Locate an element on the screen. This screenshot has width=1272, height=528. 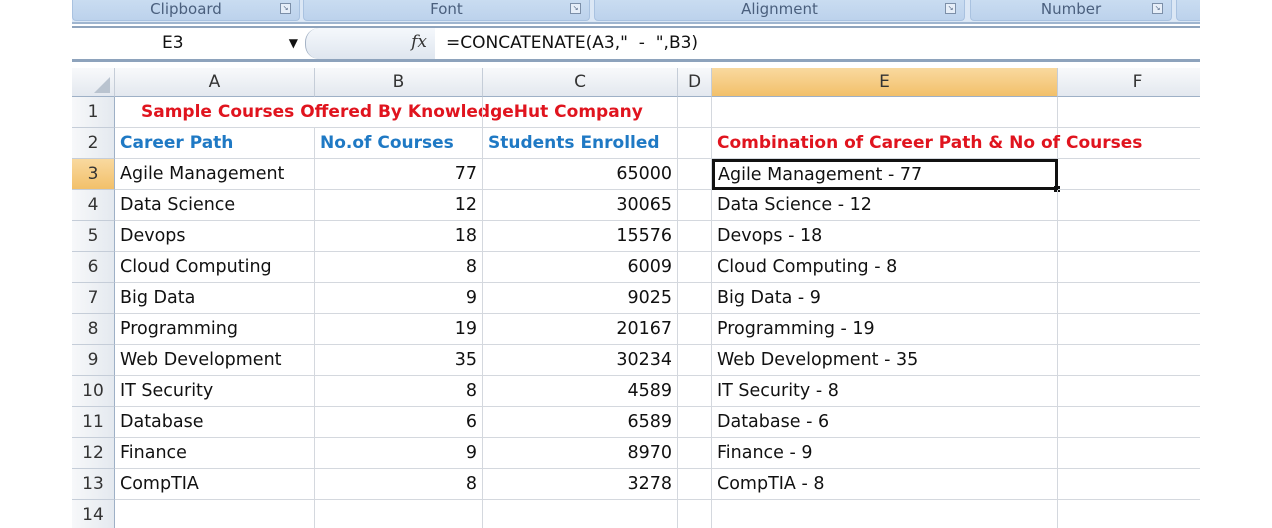
cell-a8: Programming is located at coordinates (215, 329).